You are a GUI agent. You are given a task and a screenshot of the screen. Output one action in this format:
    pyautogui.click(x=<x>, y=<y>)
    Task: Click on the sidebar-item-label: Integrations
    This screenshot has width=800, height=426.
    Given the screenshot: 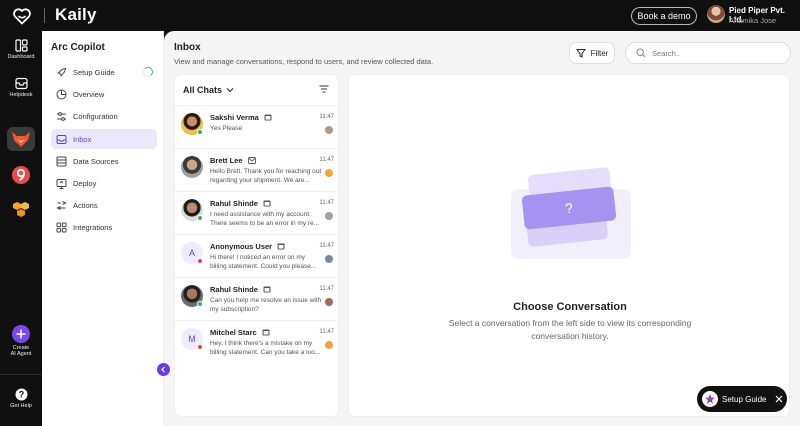 What is the action you would take?
    pyautogui.click(x=93, y=227)
    